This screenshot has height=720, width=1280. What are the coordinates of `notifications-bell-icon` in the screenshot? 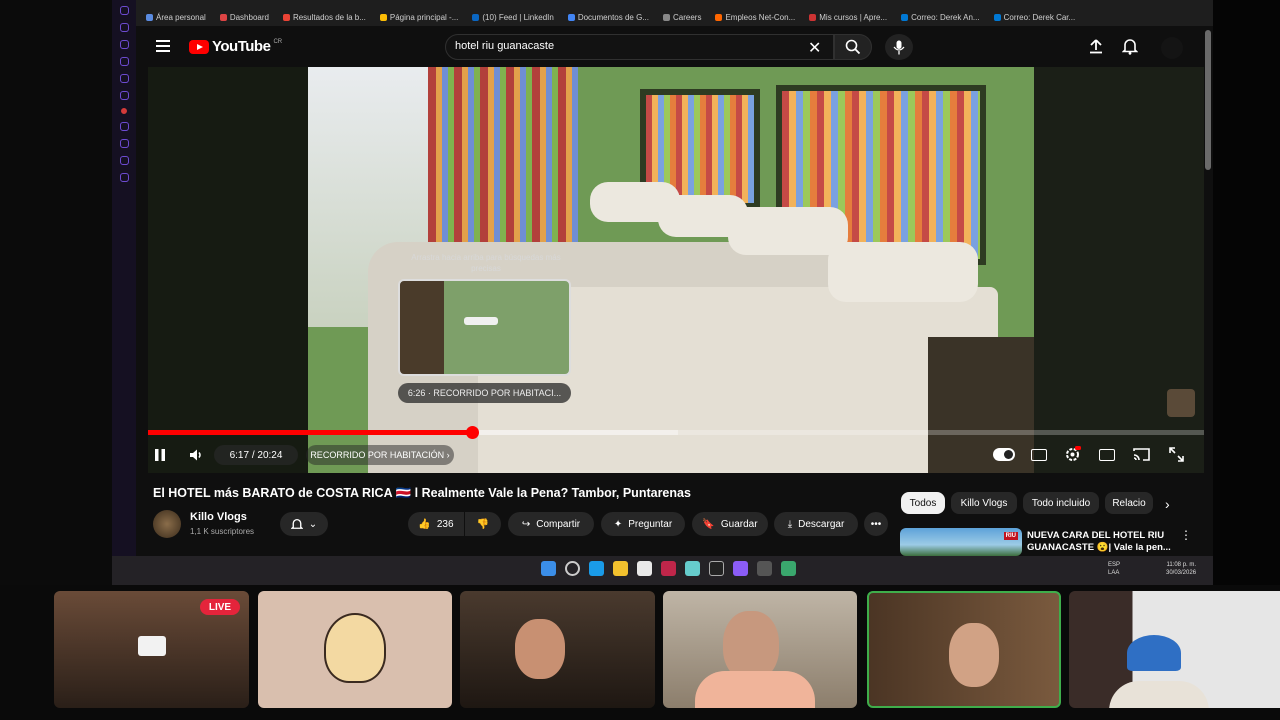 It's located at (1130, 49).